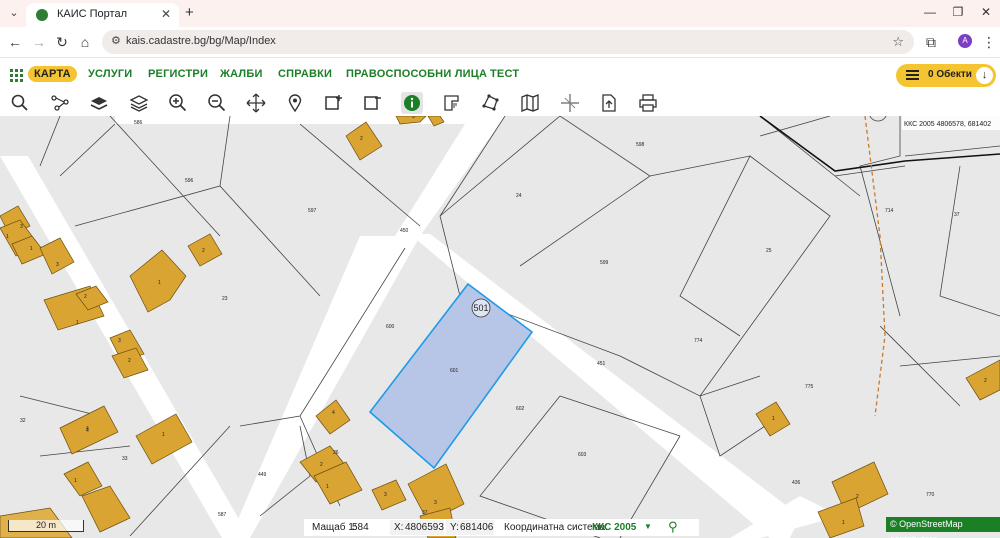  What do you see at coordinates (139, 103) in the screenshot?
I see `layers-outline-icon` at bounding box center [139, 103].